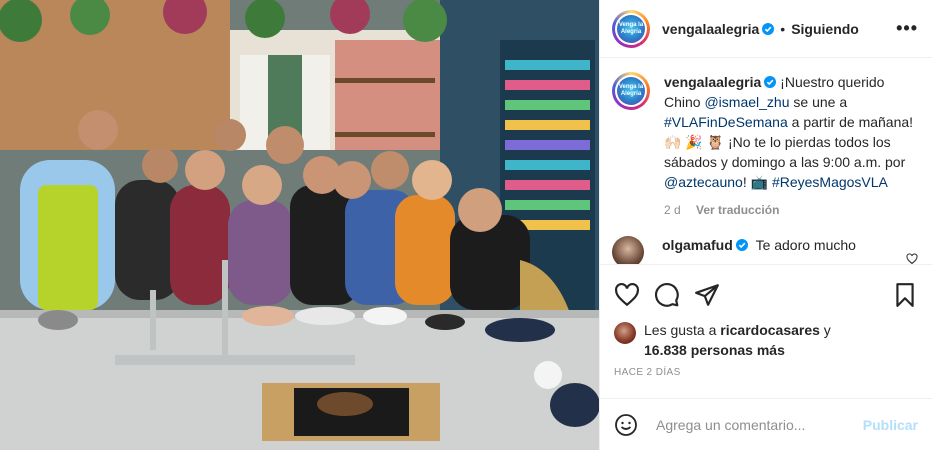 The width and height of the screenshot is (932, 450). Describe the element at coordinates (770, 82) in the screenshot. I see `caption-verified-icon` at that location.